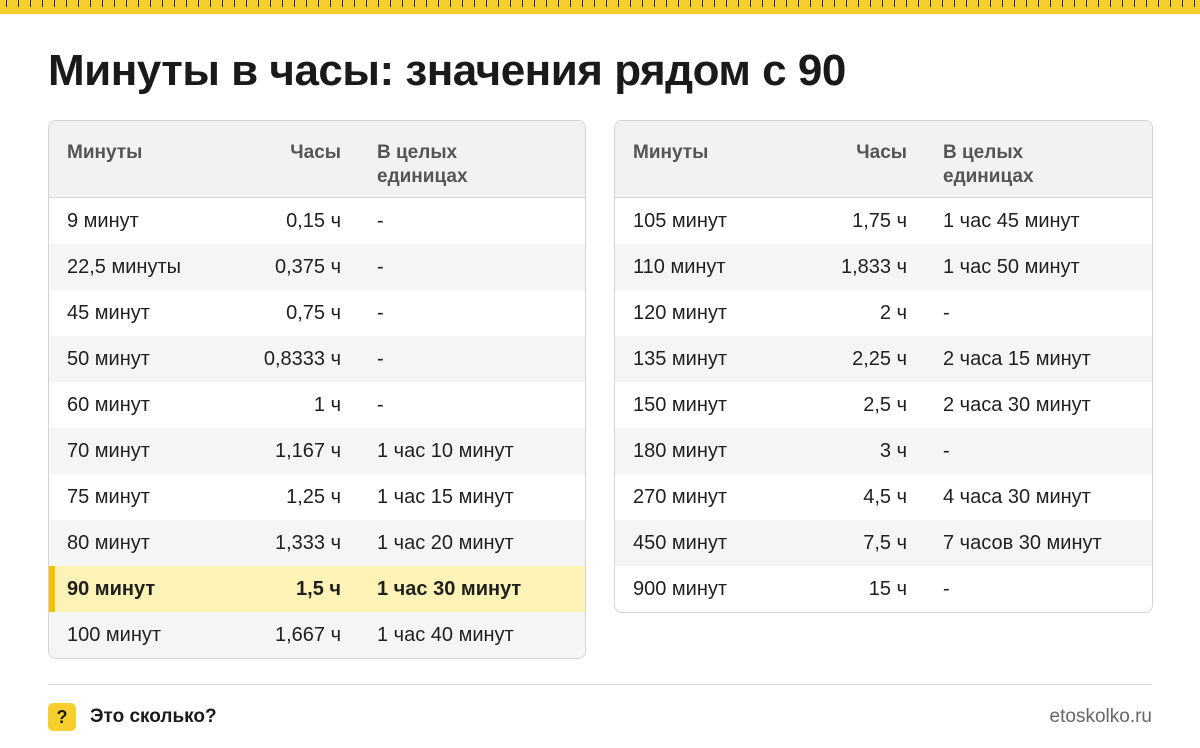  Describe the element at coordinates (103, 220) in the screenshot. I see `cell-minutes: 9 минут` at that location.